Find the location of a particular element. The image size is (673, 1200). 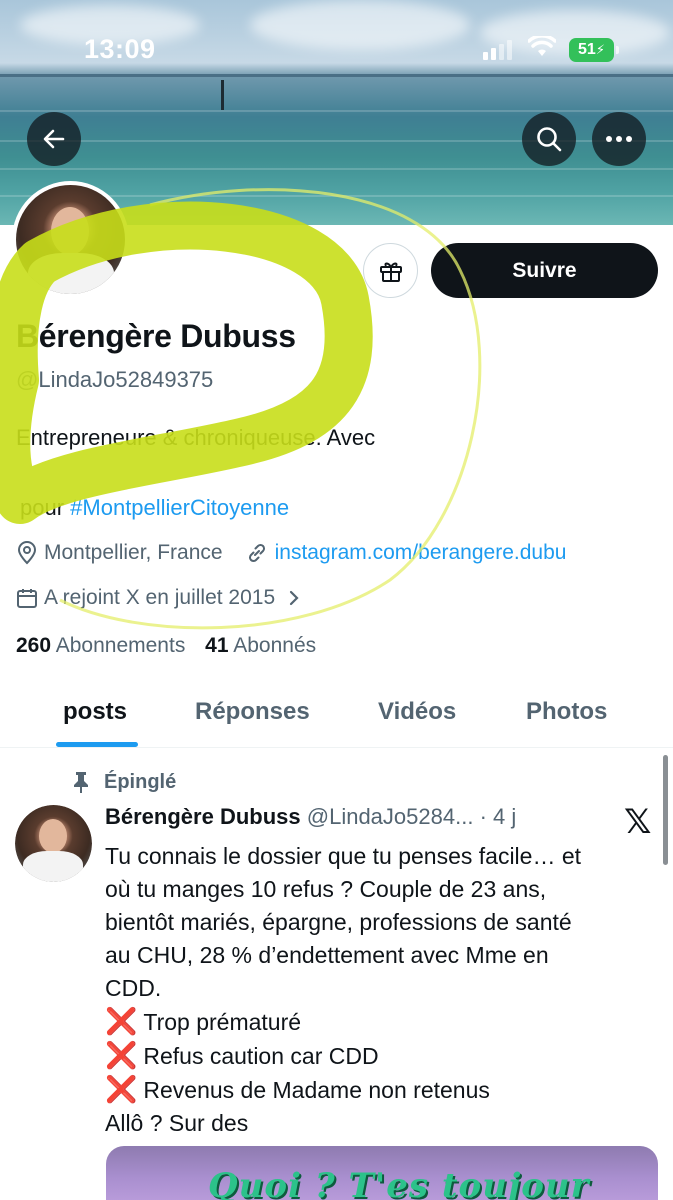

following-label: Abonnements is located at coordinates (120, 645).